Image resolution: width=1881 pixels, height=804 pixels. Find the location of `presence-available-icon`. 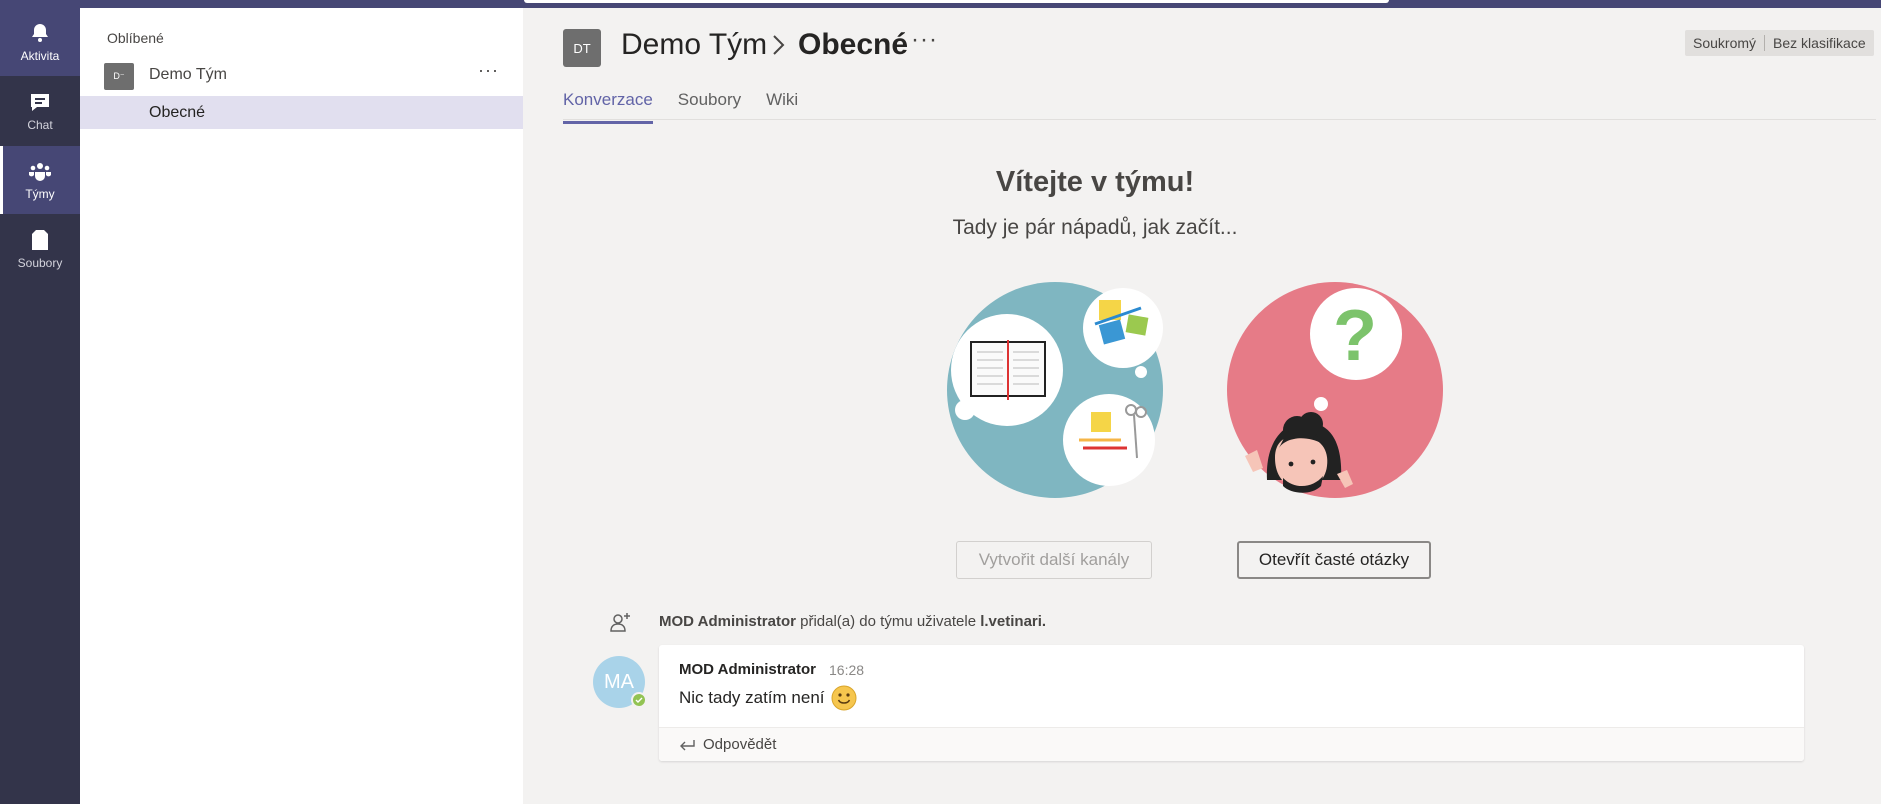

presence-available-icon is located at coordinates (639, 700).